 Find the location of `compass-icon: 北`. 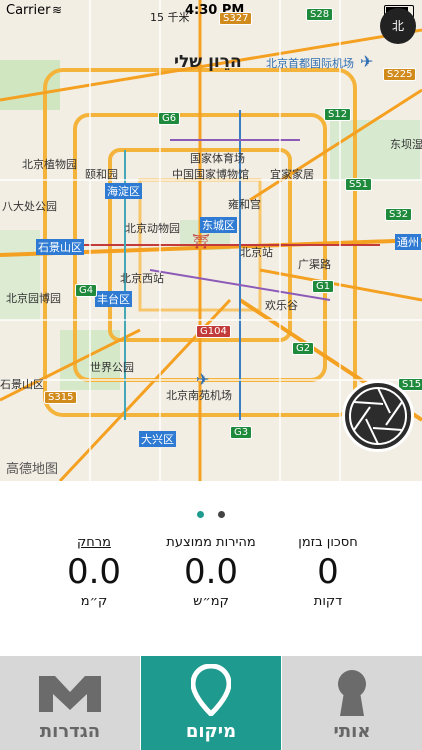

compass-icon: 北 is located at coordinates (398, 26).